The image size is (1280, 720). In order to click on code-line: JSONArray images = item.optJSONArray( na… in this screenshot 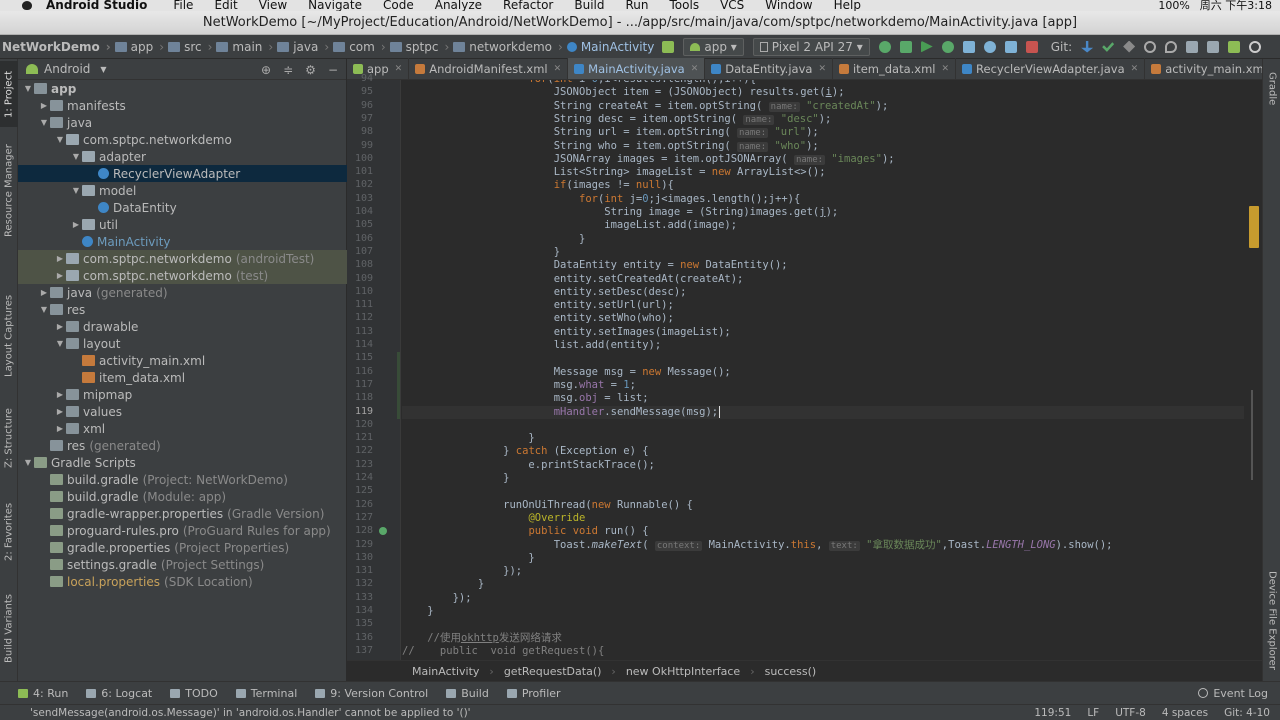, I will do `click(648, 159)`.